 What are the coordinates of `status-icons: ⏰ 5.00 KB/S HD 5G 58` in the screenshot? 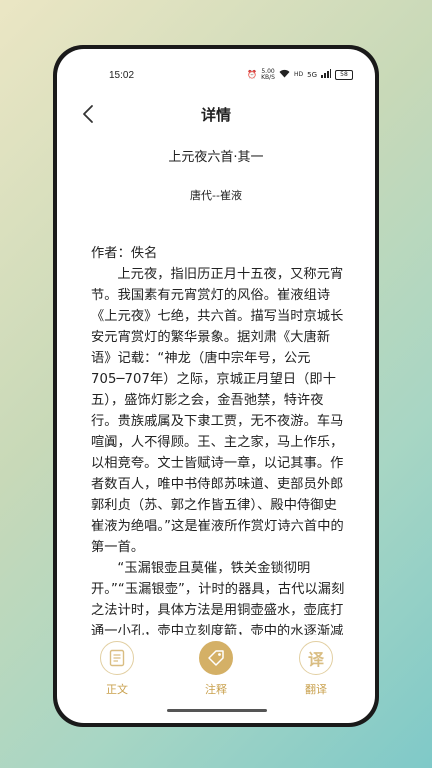 It's located at (300, 75).